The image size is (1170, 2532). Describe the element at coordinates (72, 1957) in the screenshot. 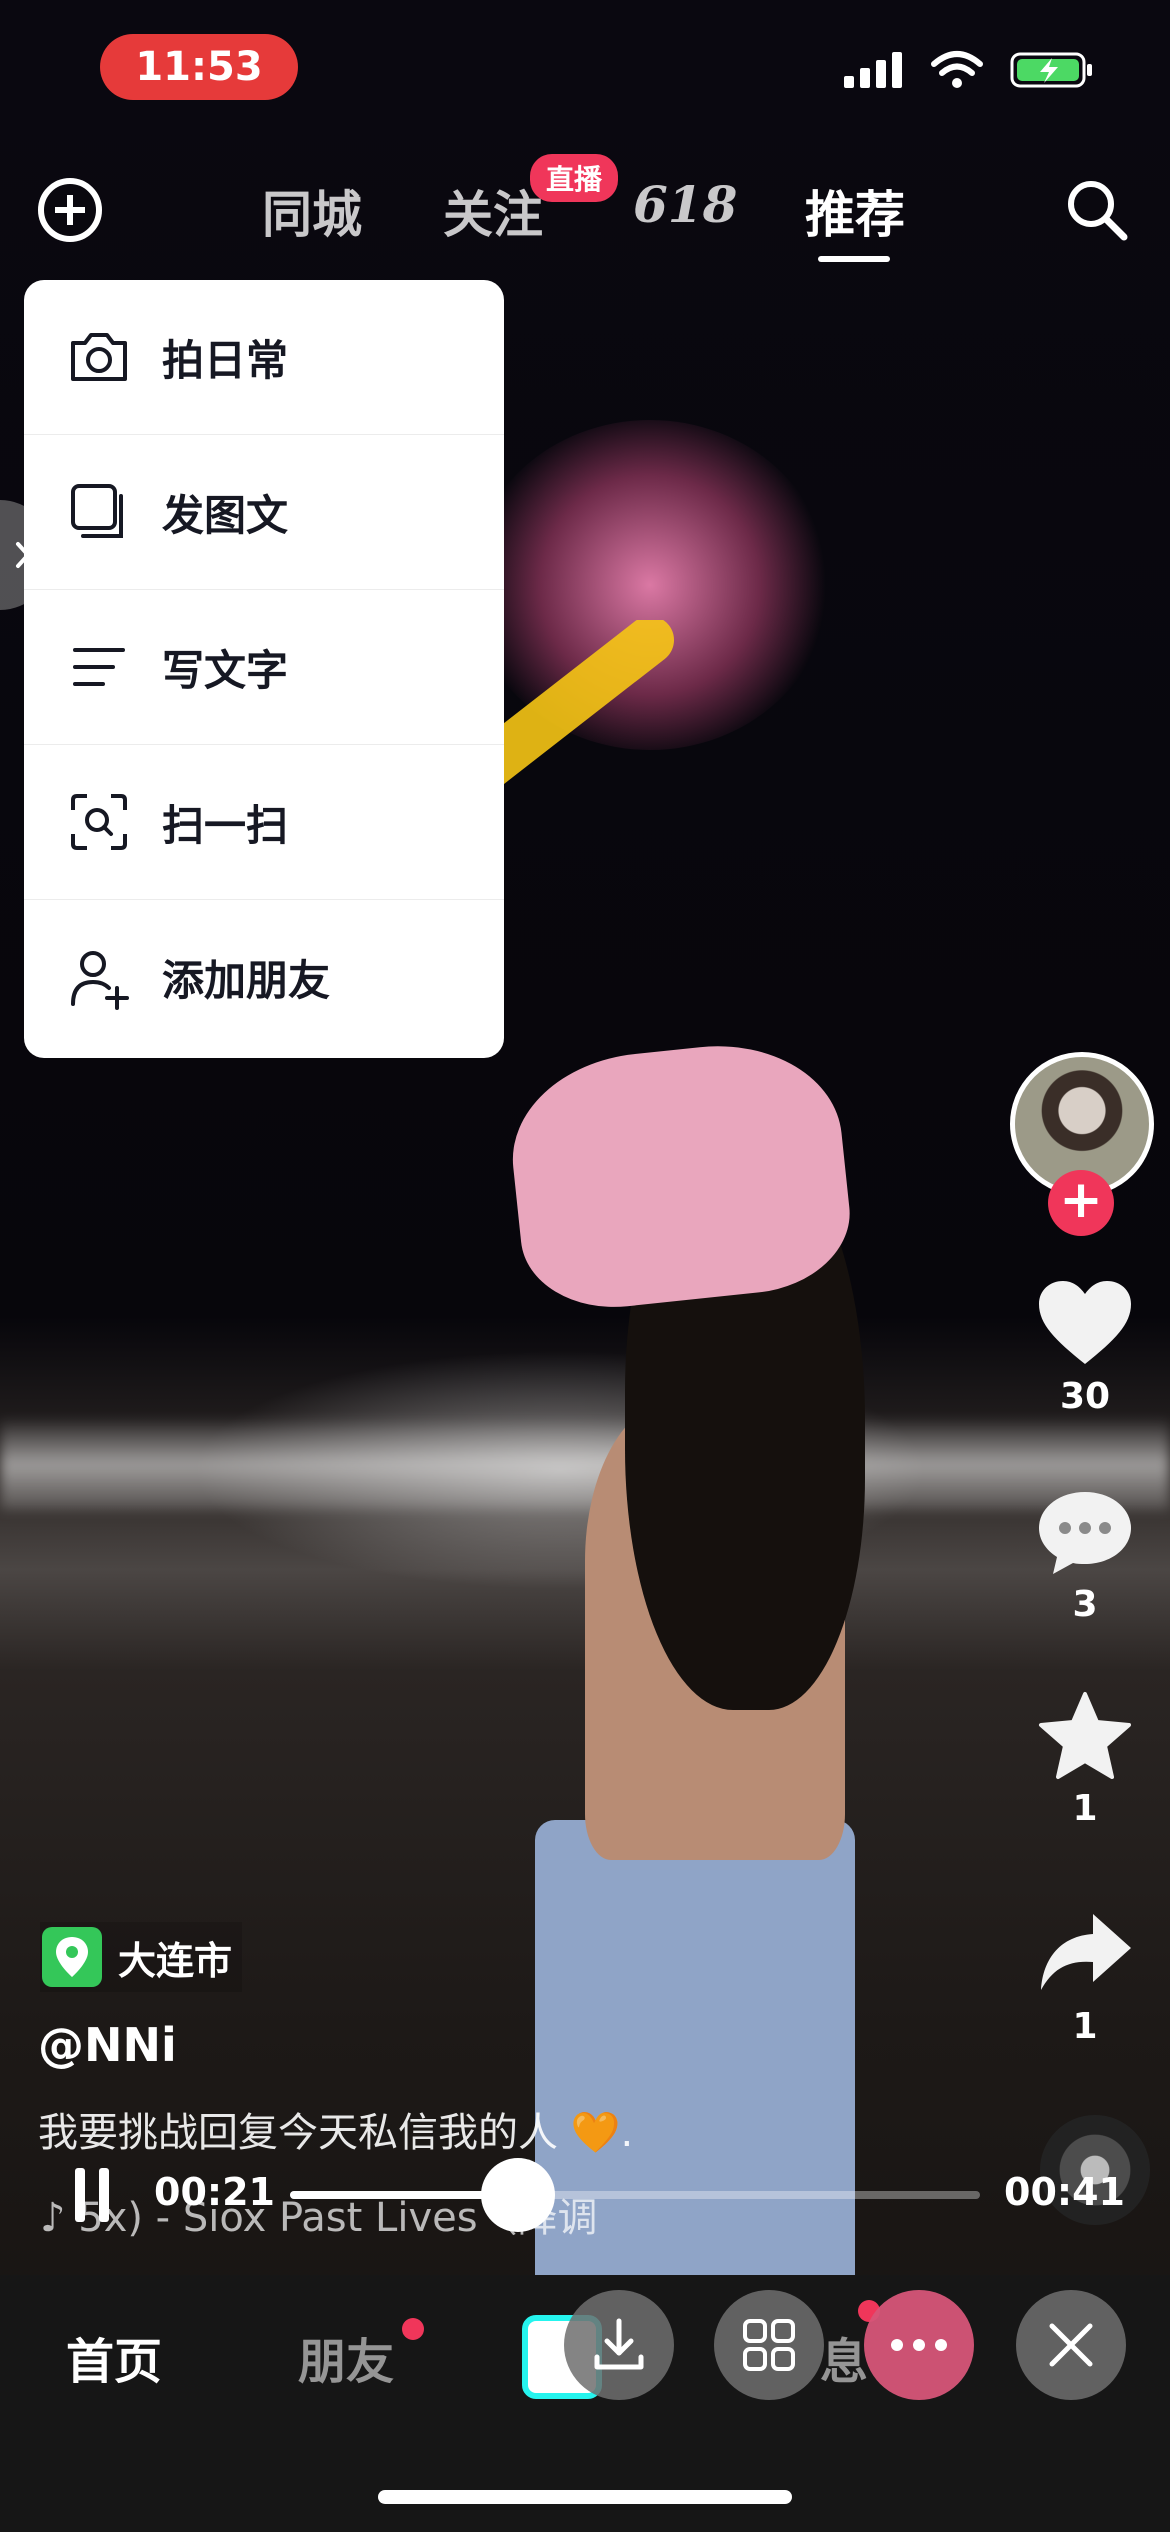

I see `location-pin-icon` at that location.